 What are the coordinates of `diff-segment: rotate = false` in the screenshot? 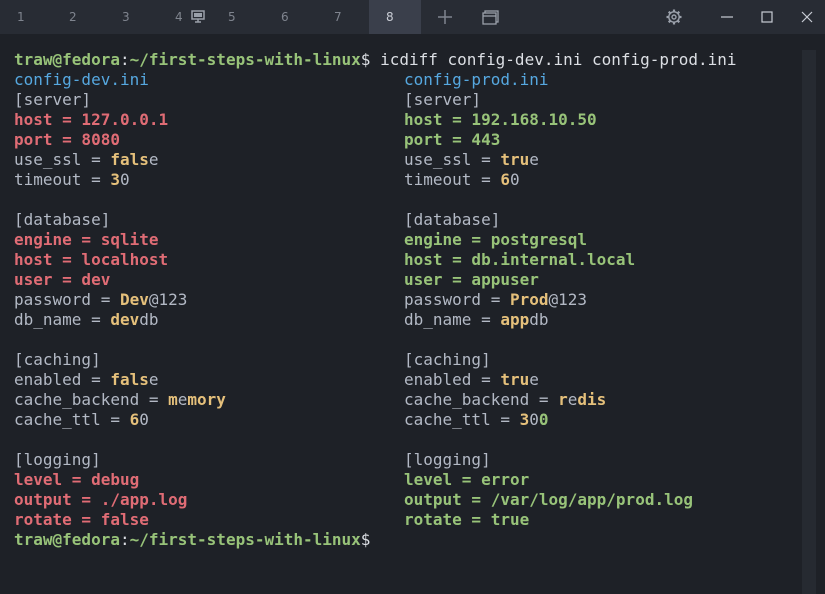 It's located at (81, 519).